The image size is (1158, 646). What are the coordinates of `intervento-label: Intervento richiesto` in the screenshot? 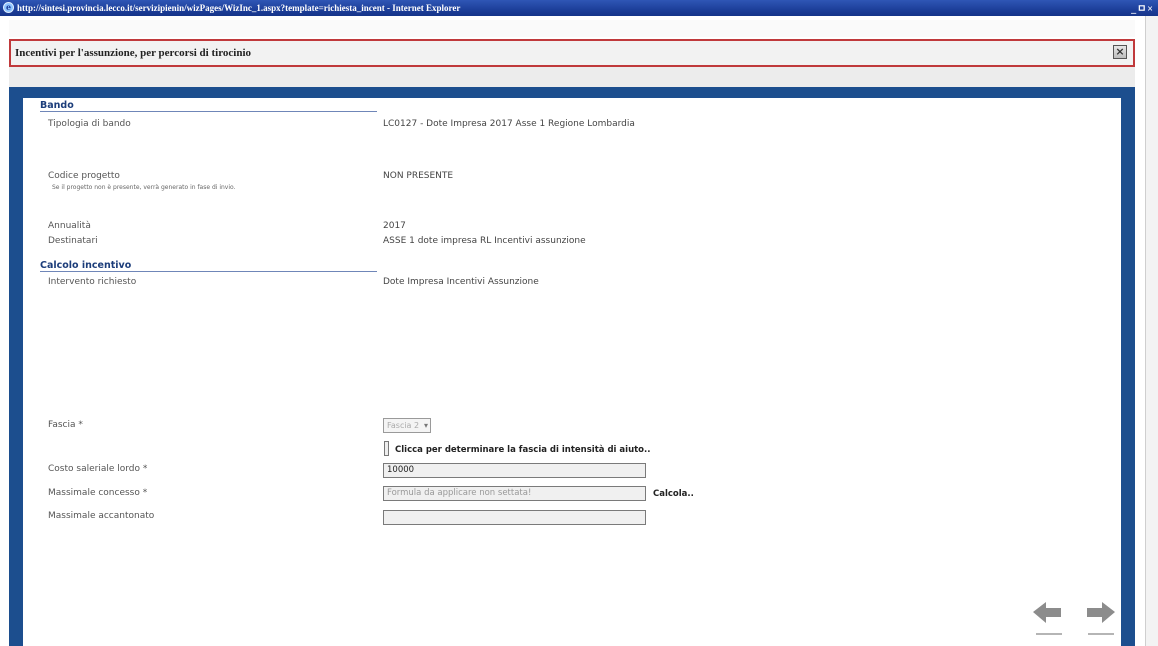 It's located at (92, 282).